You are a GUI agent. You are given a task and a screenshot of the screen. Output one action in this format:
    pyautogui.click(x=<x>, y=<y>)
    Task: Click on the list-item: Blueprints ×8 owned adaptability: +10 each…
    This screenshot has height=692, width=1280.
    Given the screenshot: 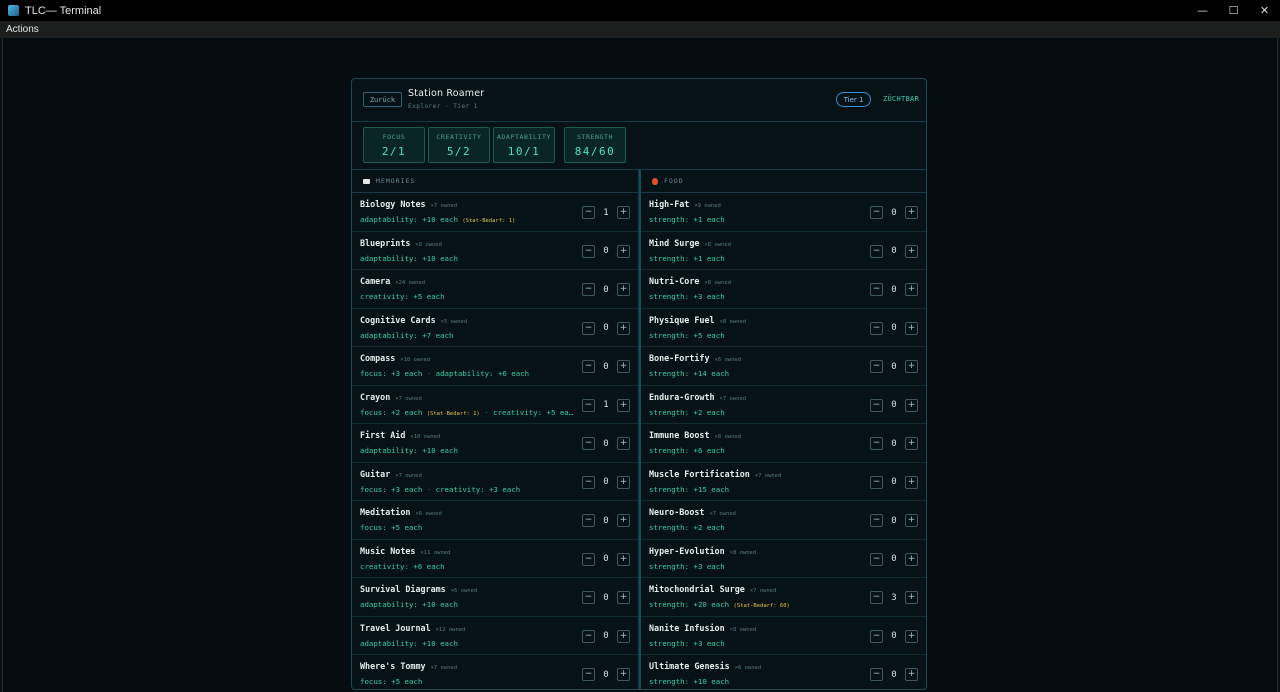 What is the action you would take?
    pyautogui.click(x=495, y=251)
    